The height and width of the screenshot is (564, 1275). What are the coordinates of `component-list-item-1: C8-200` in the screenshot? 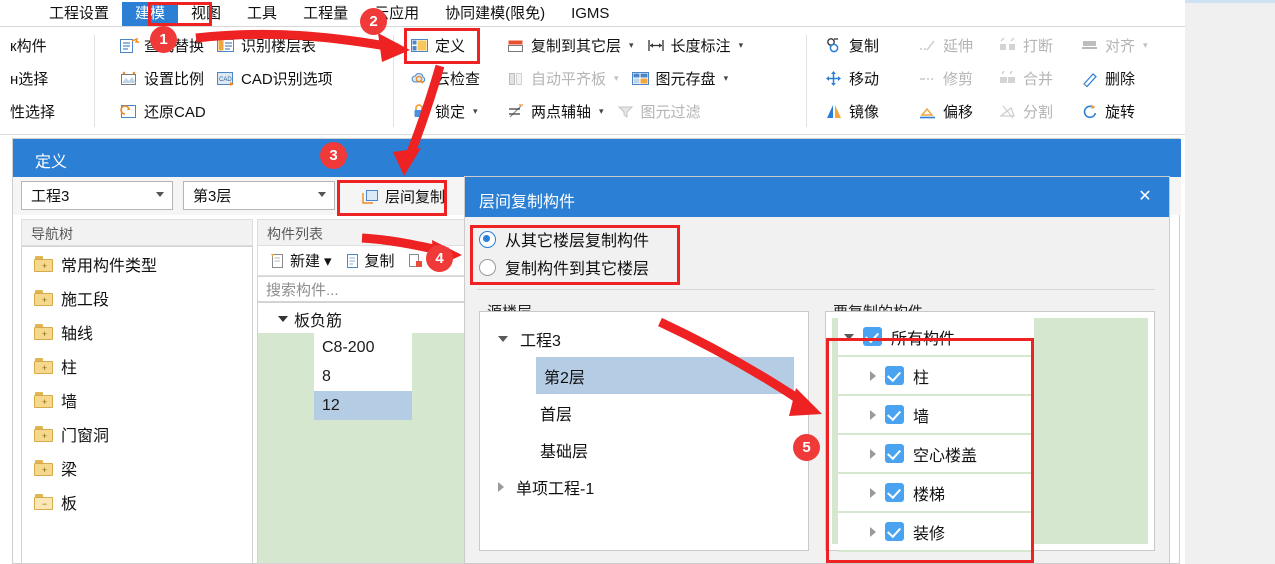 It's located at (363, 347).